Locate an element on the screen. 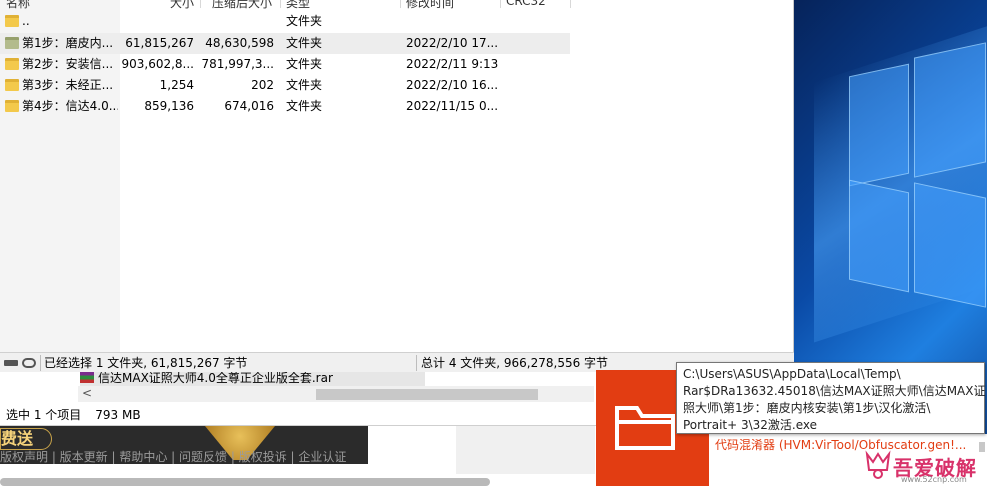  winrar-archive-icon is located at coordinates (87, 377).